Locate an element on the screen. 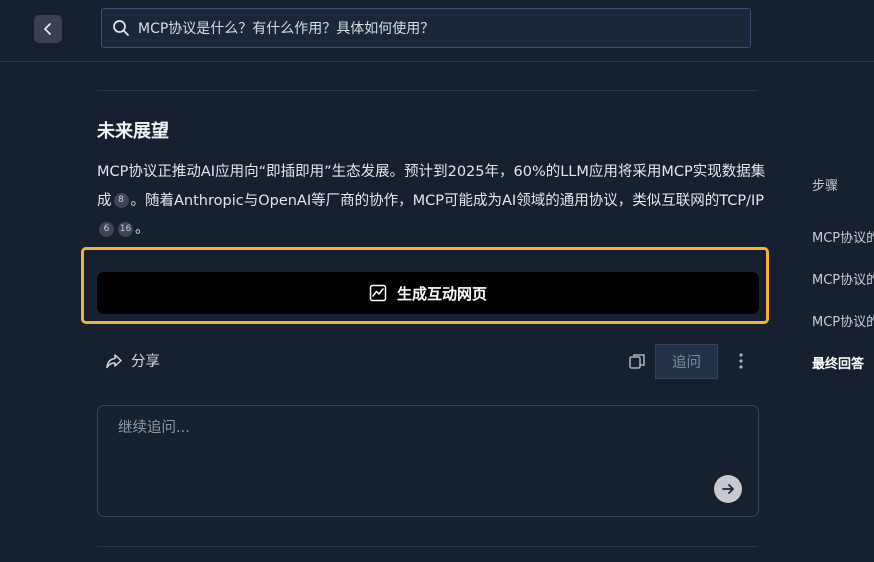 This screenshot has width=874, height=562. generate-webpage-button: 生成互动网页 is located at coordinates (428, 293).